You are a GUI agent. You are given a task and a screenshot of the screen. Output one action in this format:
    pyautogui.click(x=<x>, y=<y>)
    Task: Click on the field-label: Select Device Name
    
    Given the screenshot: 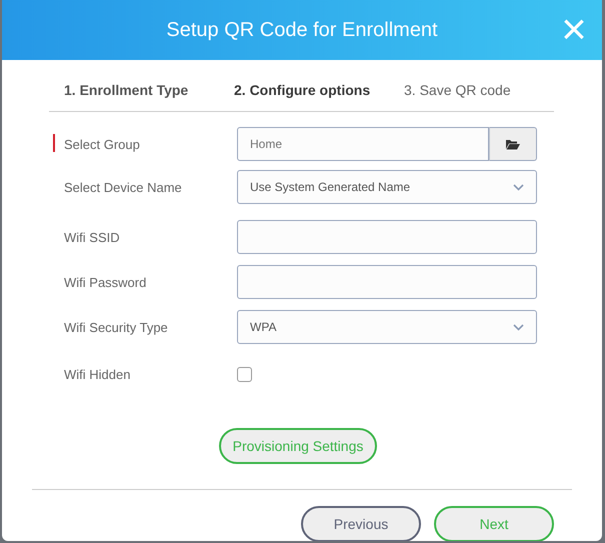 What is the action you would take?
    pyautogui.click(x=123, y=187)
    